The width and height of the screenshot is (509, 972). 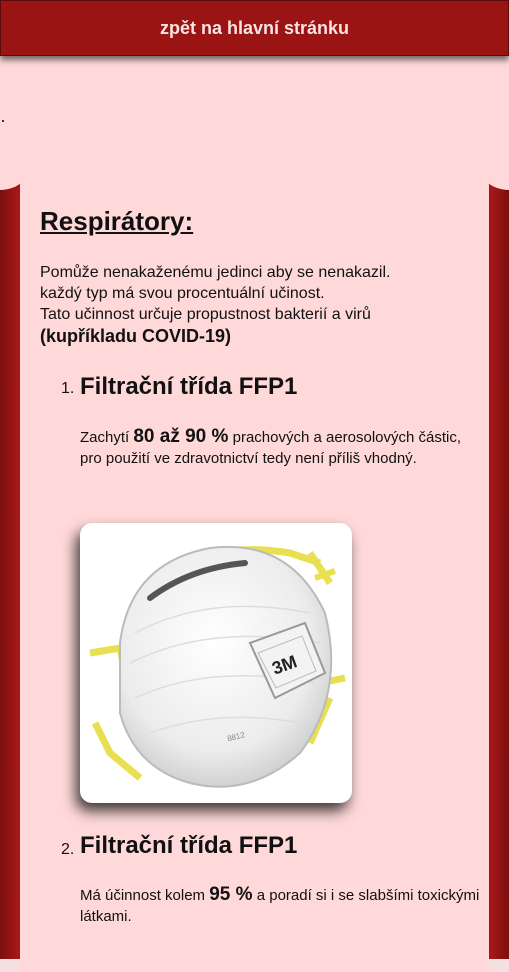 I want to click on desc-text: Zachytí, so click(x=107, y=437).